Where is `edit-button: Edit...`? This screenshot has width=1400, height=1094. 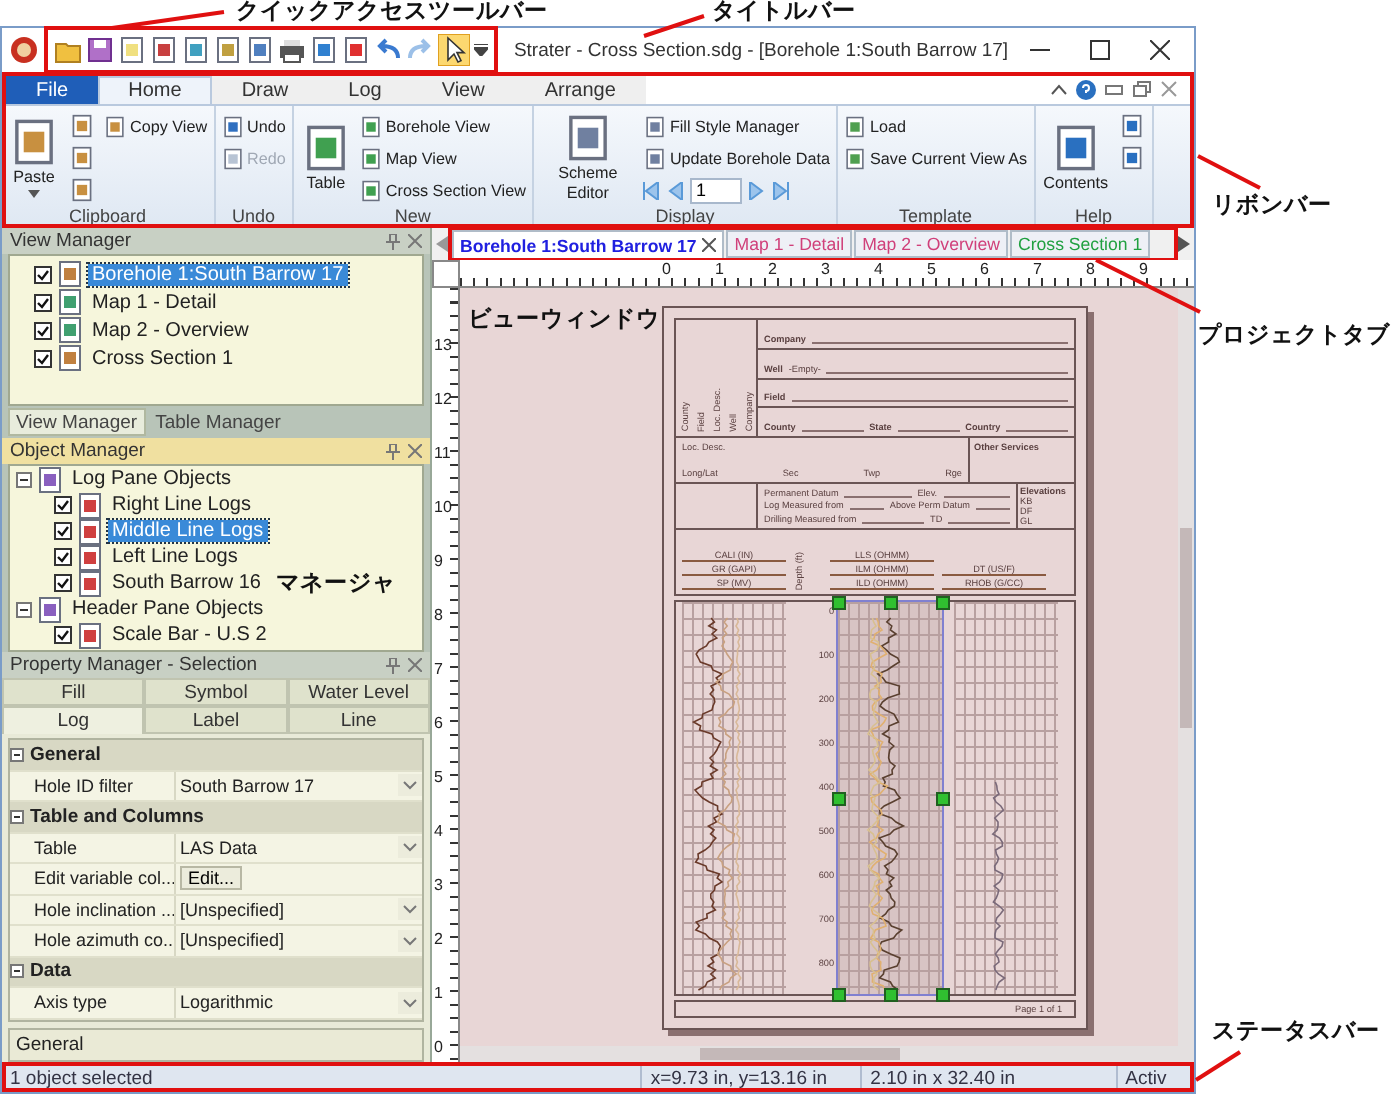 edit-button: Edit... is located at coordinates (211, 878).